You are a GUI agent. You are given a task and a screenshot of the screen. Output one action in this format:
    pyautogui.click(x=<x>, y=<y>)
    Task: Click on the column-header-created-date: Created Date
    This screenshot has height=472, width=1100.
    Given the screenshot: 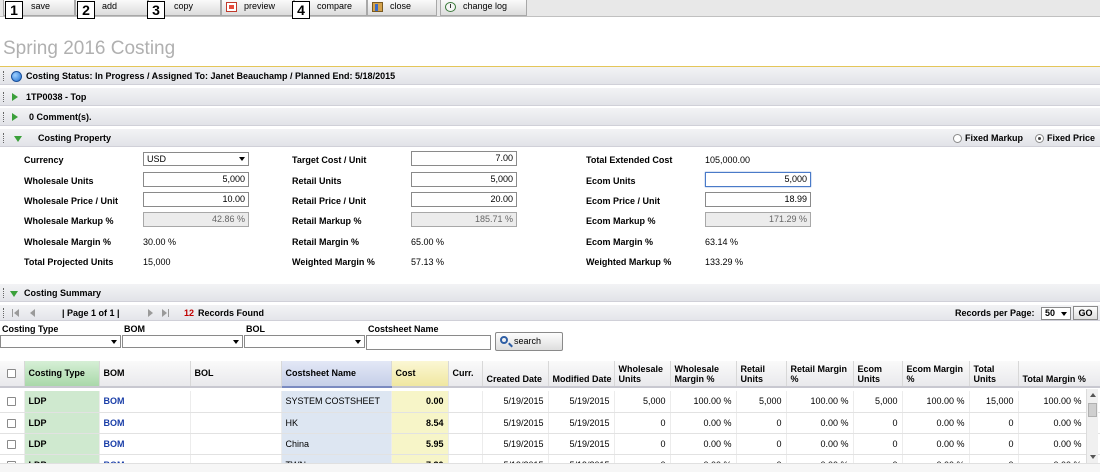 What is the action you would take?
    pyautogui.click(x=515, y=374)
    